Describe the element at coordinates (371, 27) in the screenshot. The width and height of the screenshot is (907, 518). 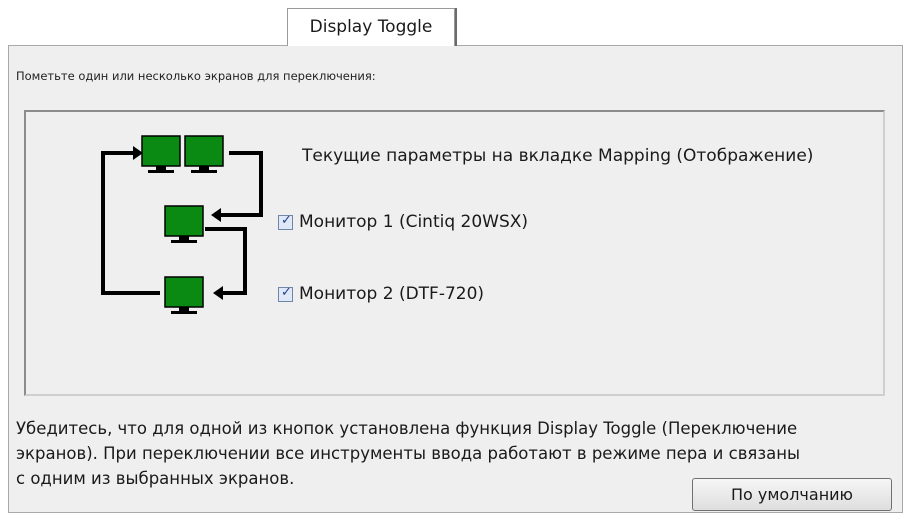
I see `tab-display-toggle: Display Toggle` at that location.